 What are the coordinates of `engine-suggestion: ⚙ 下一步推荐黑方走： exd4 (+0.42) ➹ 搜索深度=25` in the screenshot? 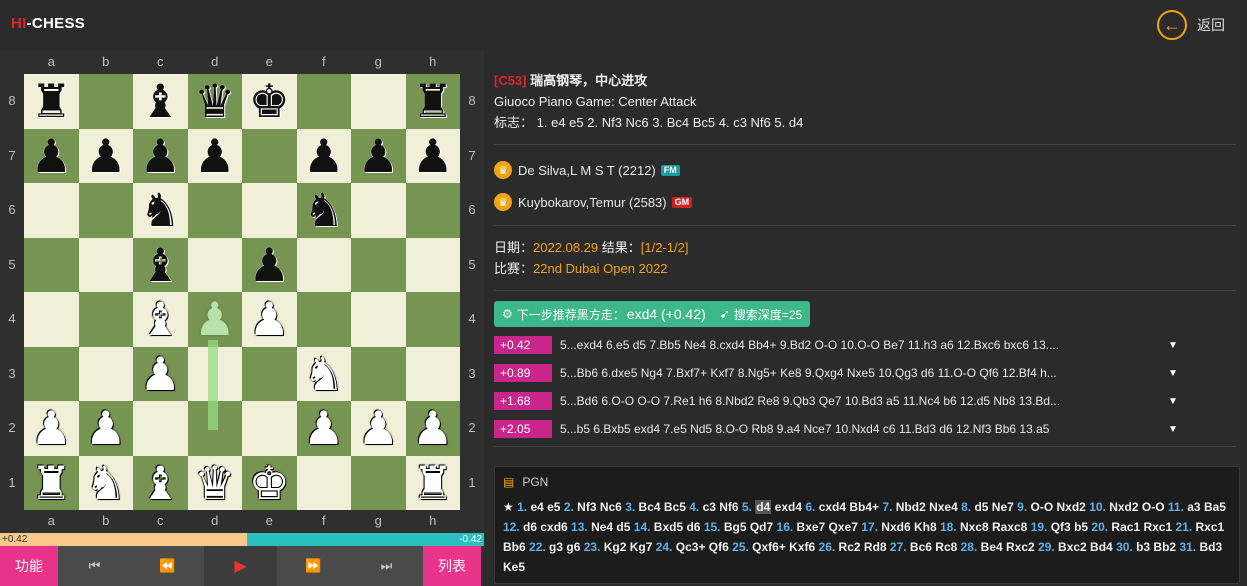 It's located at (652, 314).